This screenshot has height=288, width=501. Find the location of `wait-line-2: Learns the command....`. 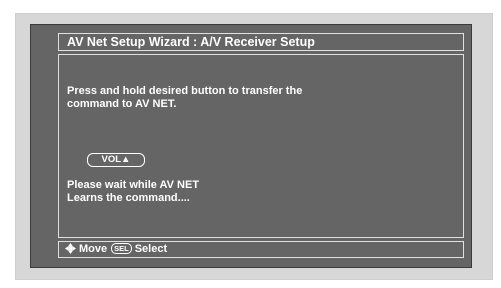

wait-line-2: Learns the command.... is located at coordinates (128, 198).